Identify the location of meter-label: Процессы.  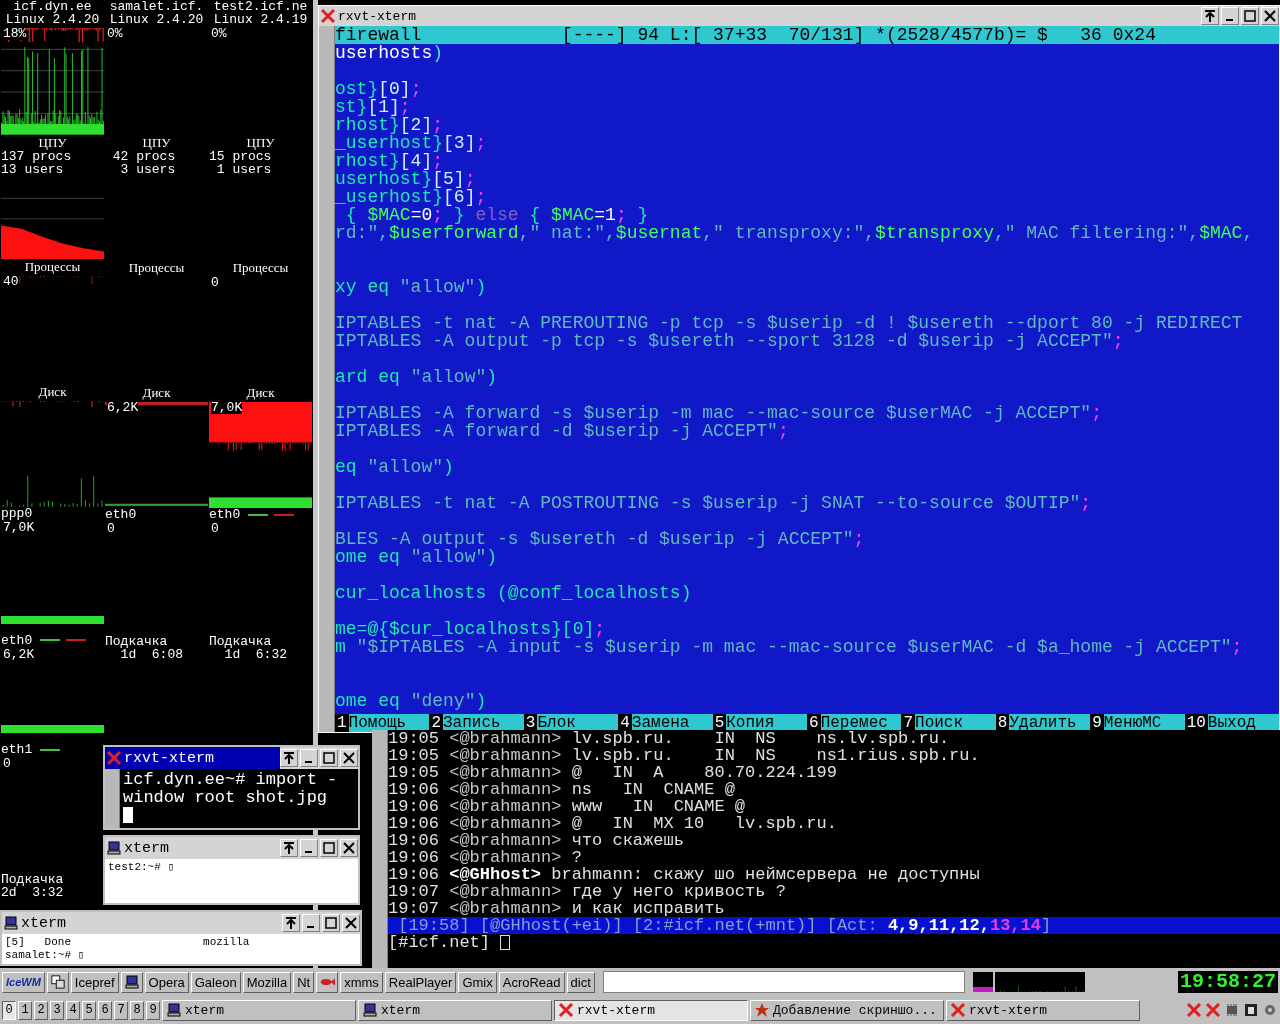
(156, 267).